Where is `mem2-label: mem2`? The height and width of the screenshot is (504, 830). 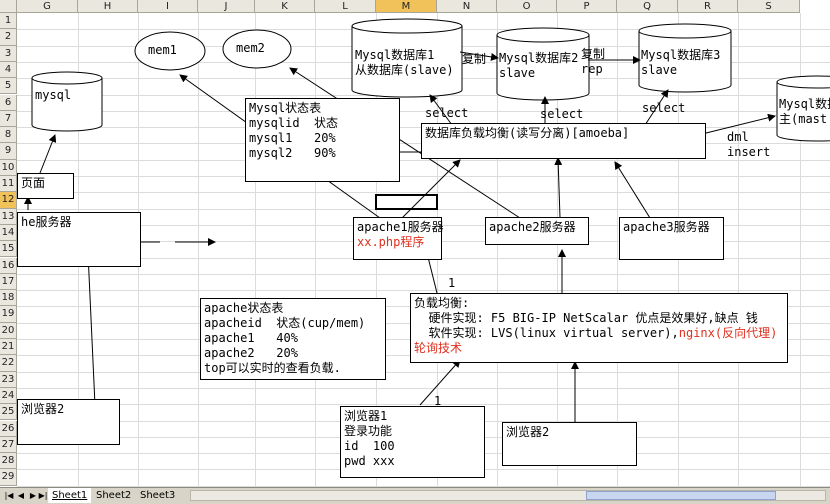 mem2-label: mem2 is located at coordinates (250, 48).